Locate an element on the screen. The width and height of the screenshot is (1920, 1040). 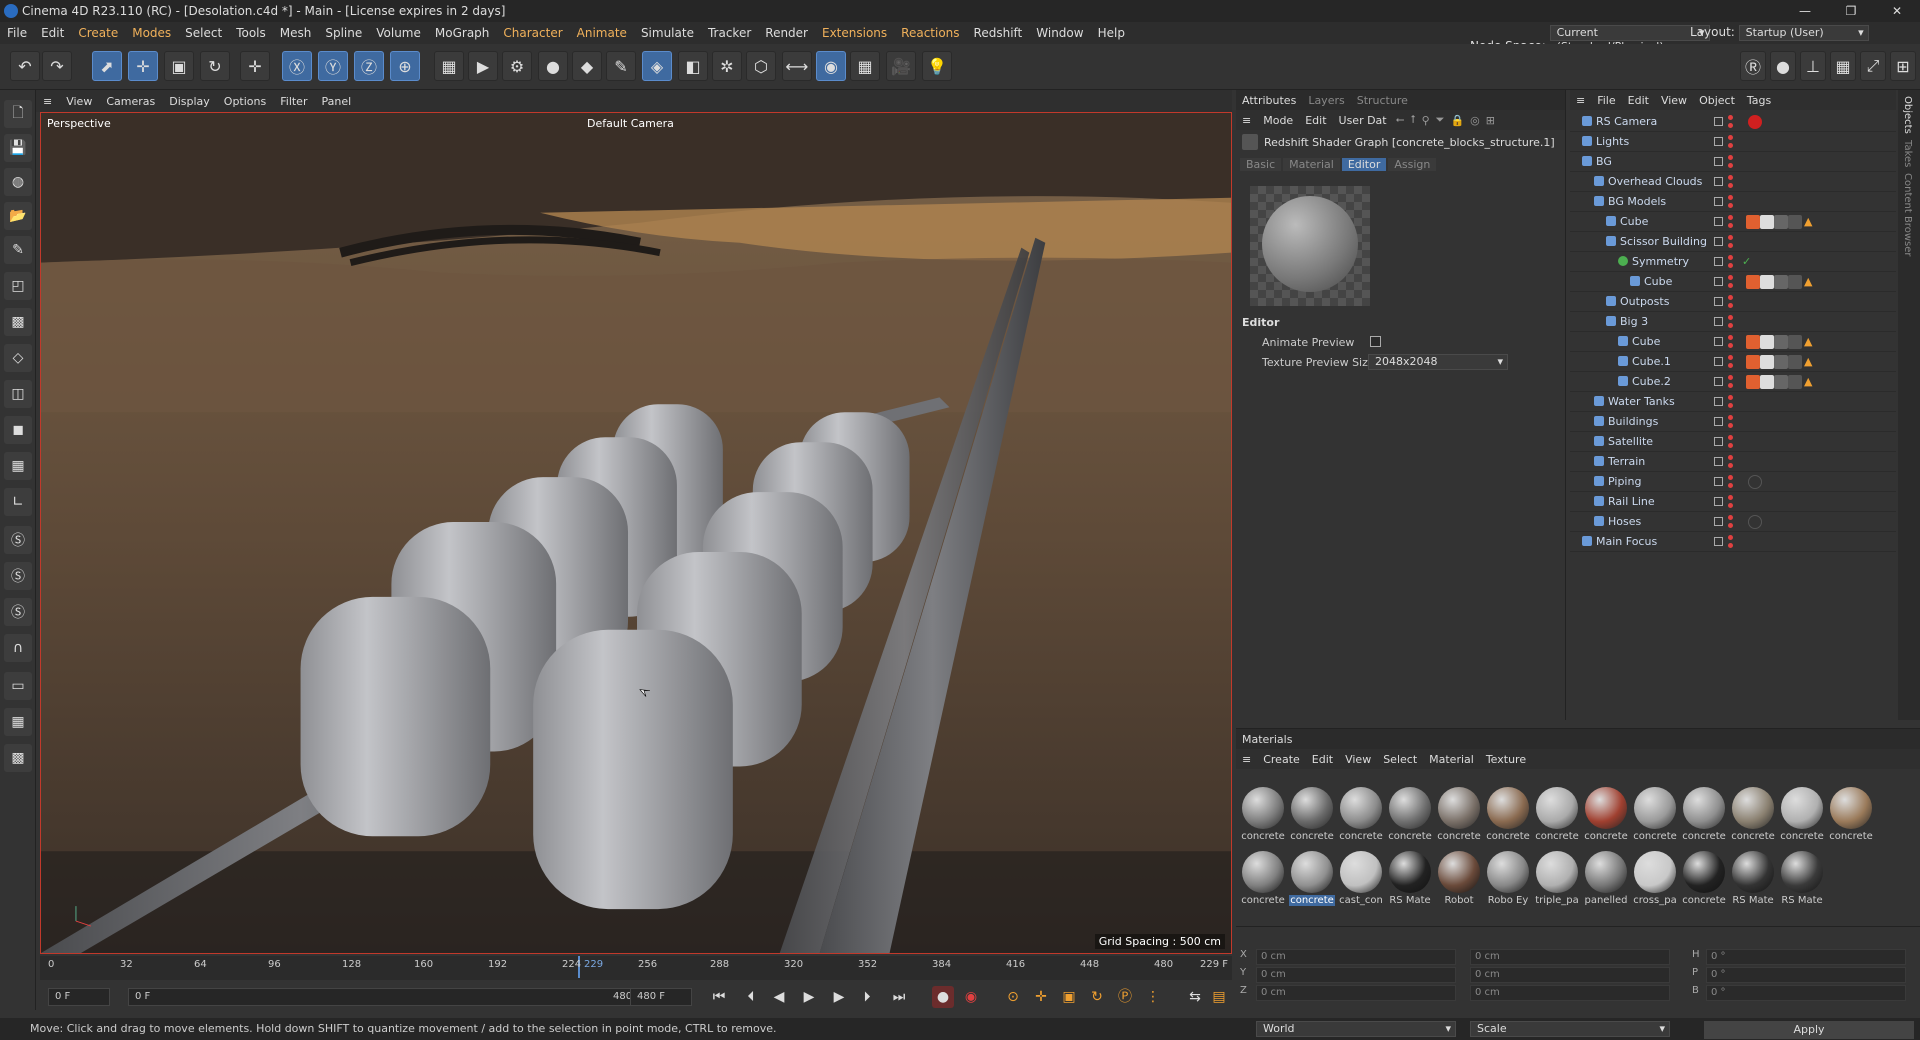
material-swatch: triple_pa is located at coordinates (1557, 881).